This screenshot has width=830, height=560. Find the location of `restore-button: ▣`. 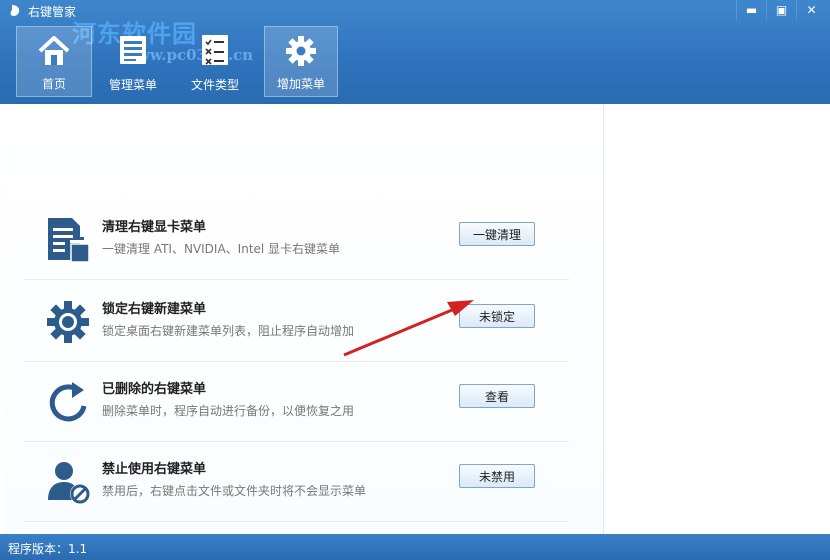

restore-button: ▣ is located at coordinates (781, 10).